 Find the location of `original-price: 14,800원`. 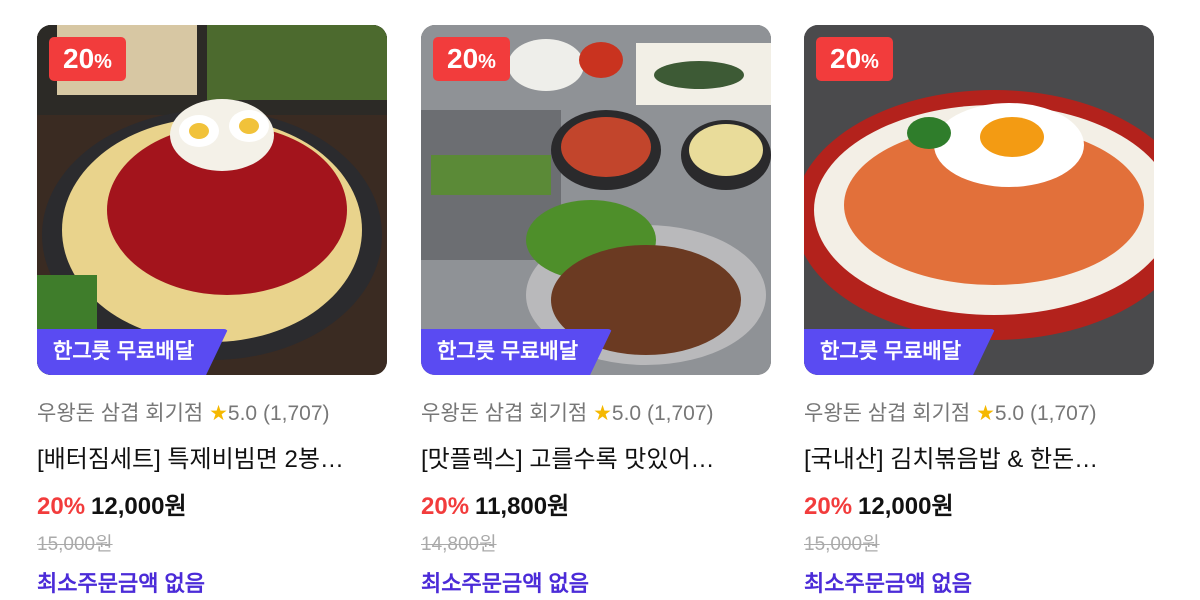

original-price: 14,800원 is located at coordinates (459, 544).